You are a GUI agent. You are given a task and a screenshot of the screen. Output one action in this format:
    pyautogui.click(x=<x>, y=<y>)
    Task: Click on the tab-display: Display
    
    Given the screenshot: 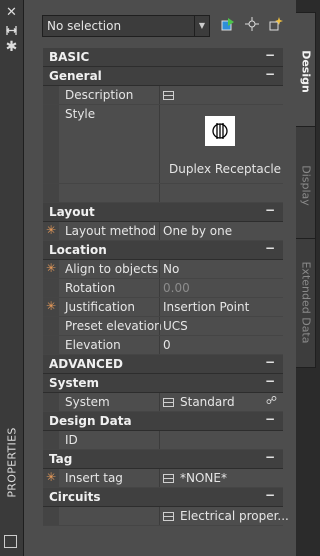 What is the action you would take?
    pyautogui.click(x=306, y=186)
    